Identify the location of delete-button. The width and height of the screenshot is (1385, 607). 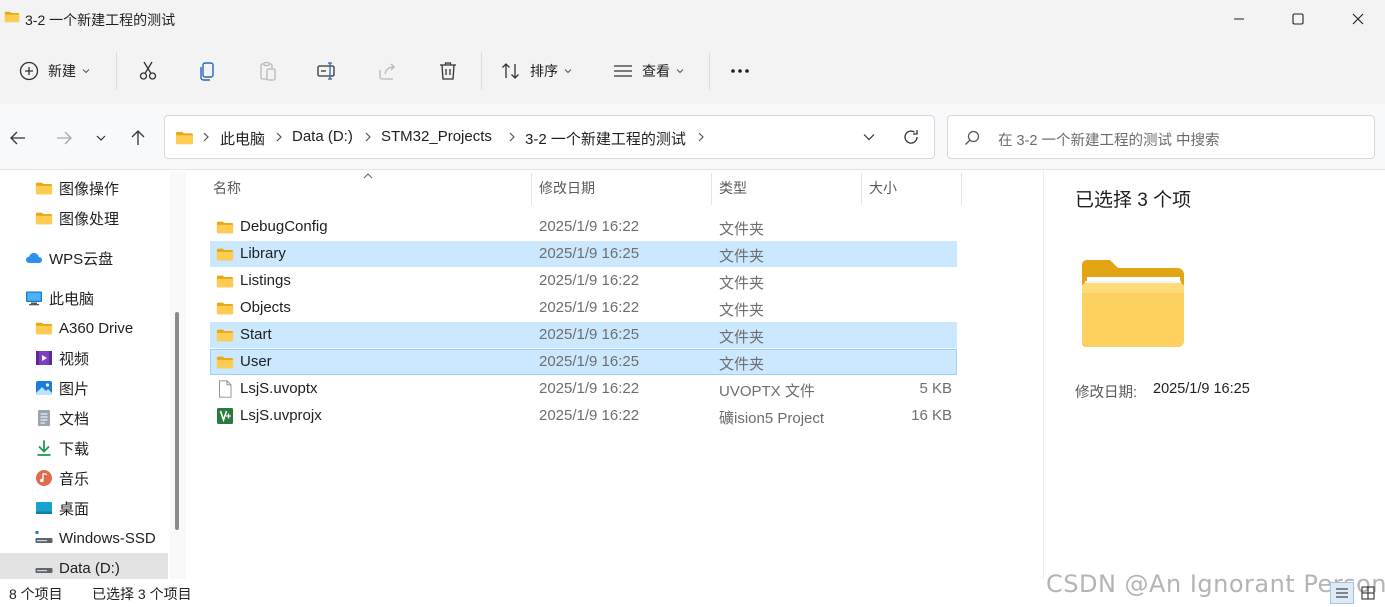
(448, 71).